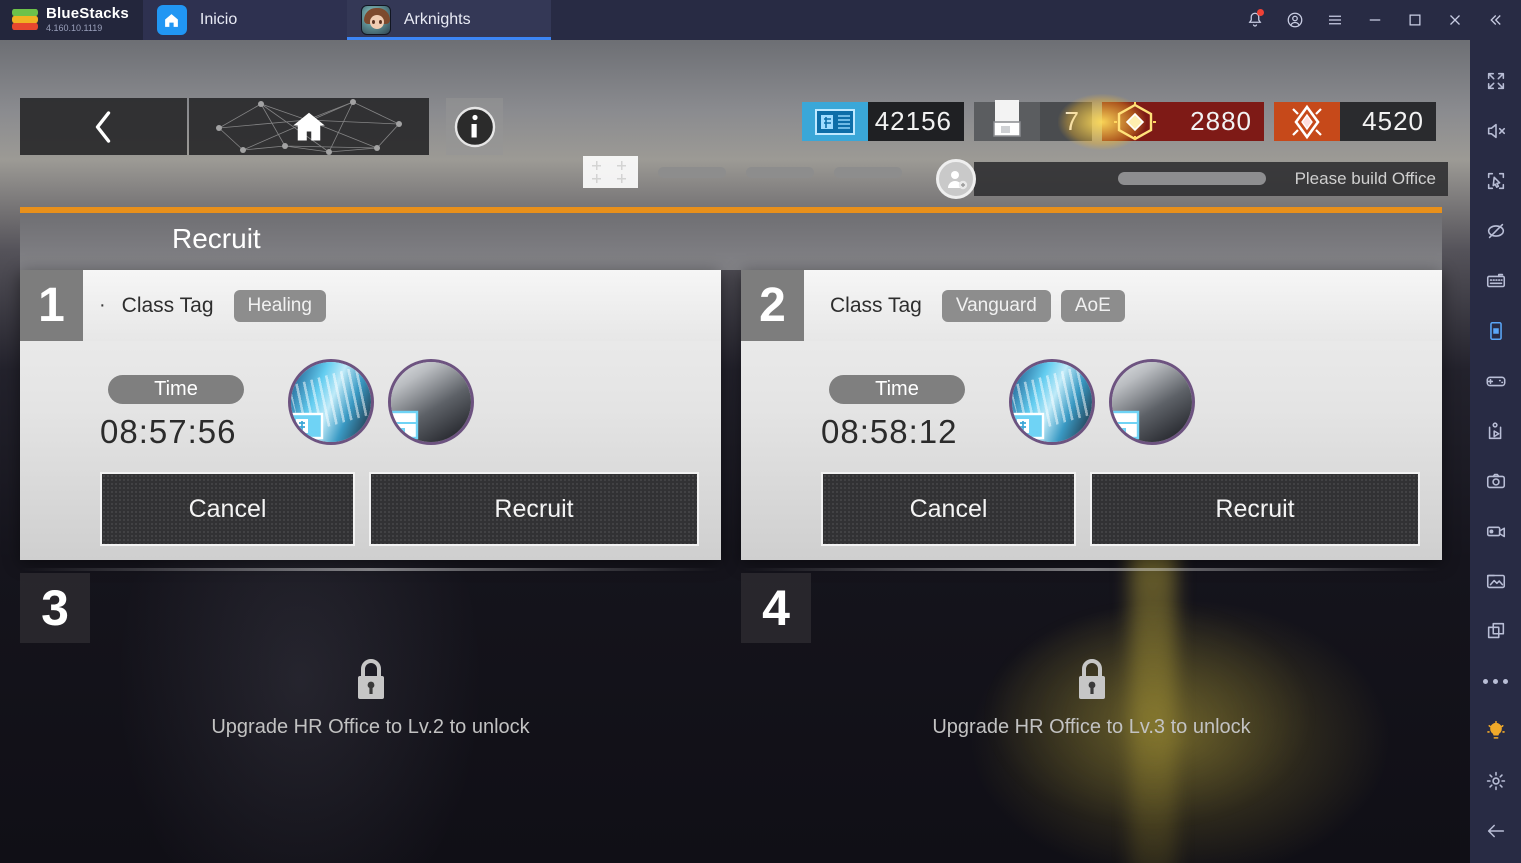 The image size is (1521, 863). I want to click on bluestacks-brand: BlueStacks 4.160.10.1119, so click(71, 20).